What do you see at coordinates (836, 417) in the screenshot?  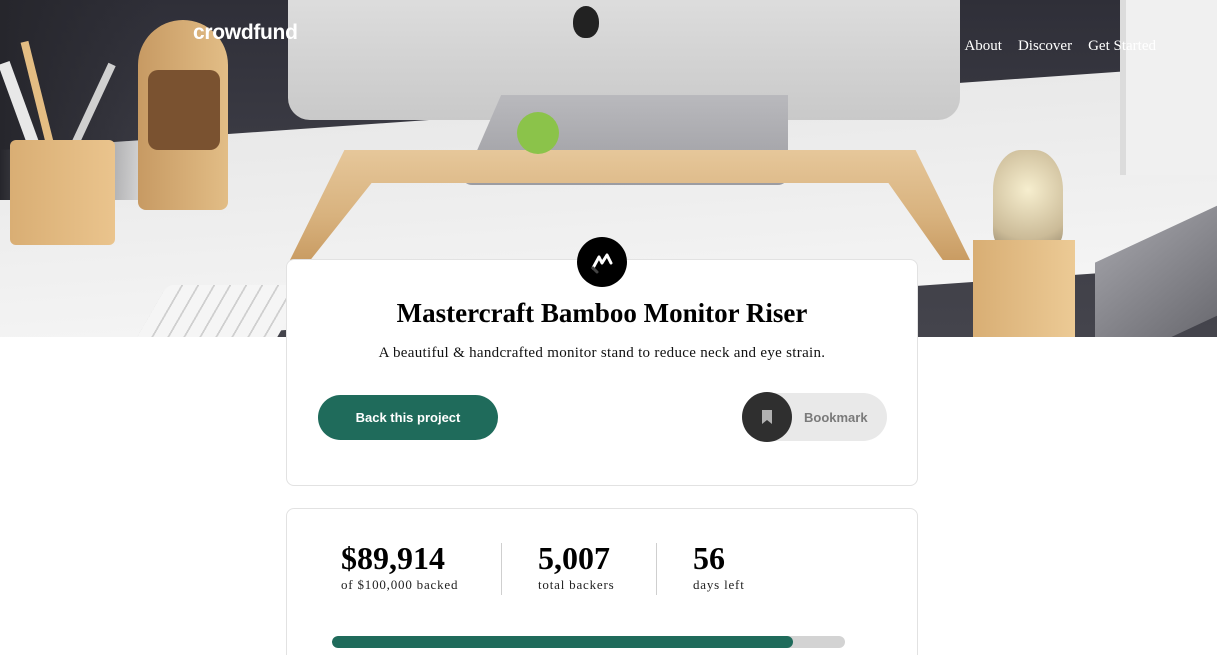 I see `bookmark-label: Bookmark` at bounding box center [836, 417].